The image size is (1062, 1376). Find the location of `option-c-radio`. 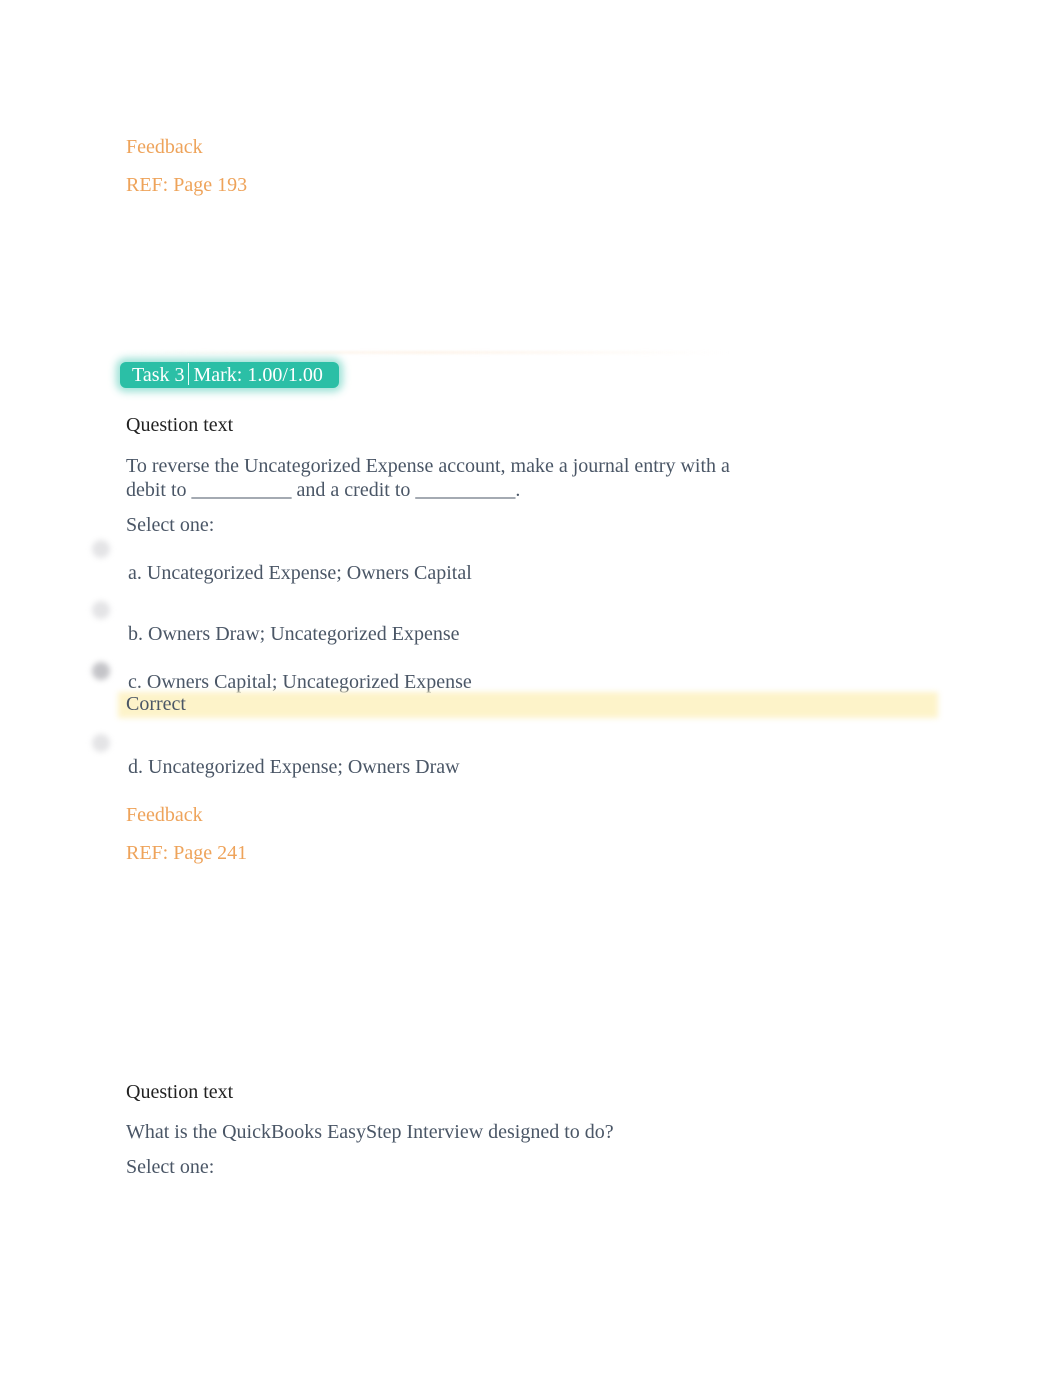

option-c-radio is located at coordinates (101, 671).